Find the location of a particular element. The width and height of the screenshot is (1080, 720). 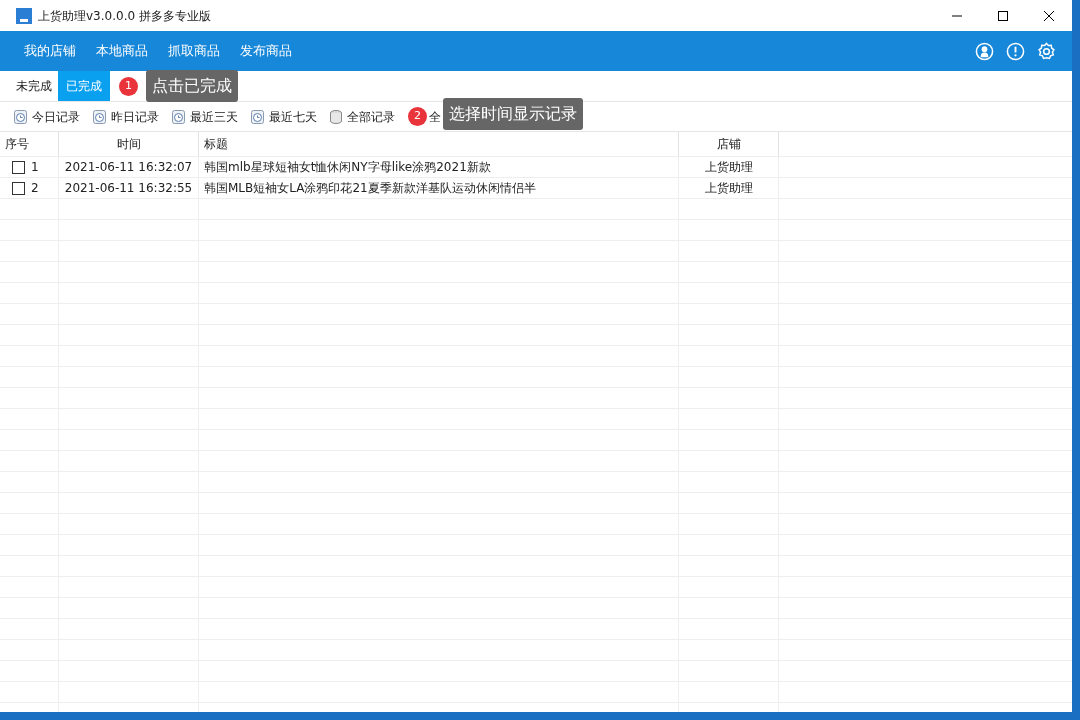

maximize-icon is located at coordinates (1003, 15).